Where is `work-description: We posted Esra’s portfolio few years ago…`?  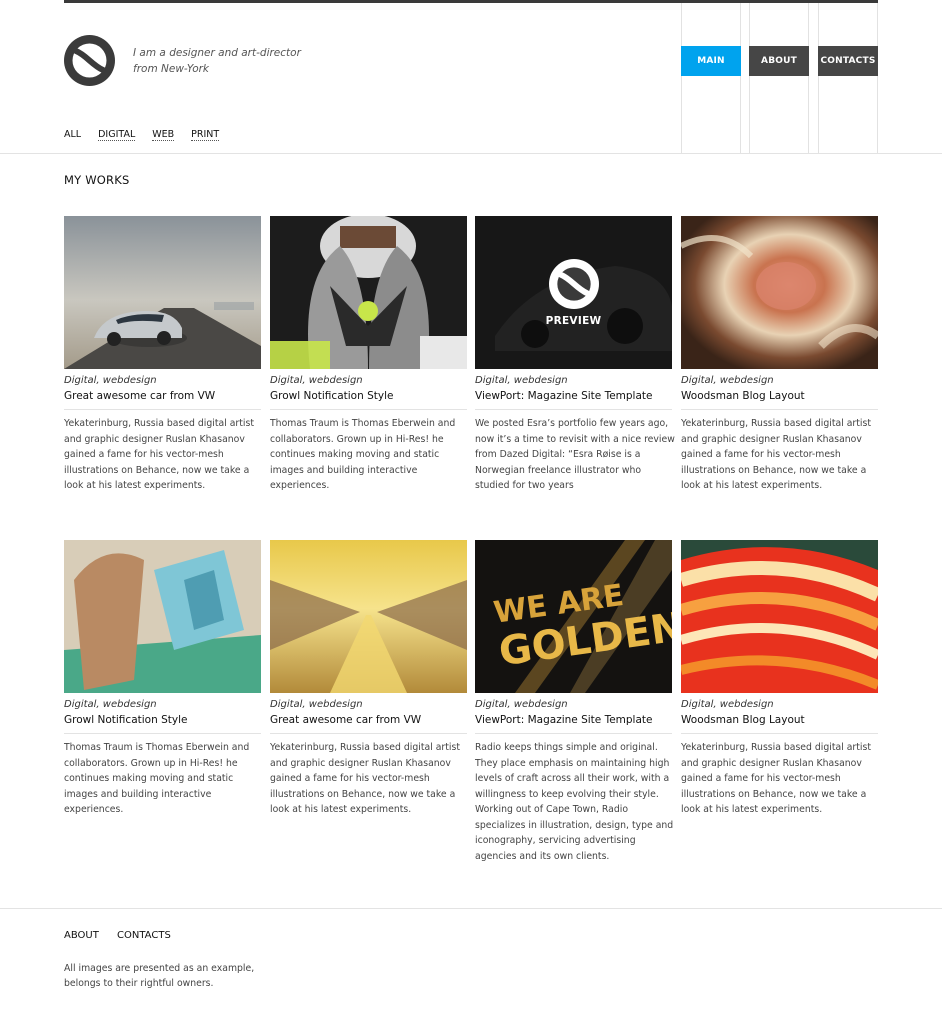
work-description: We posted Esra’s portfolio few years ago… is located at coordinates (575, 454).